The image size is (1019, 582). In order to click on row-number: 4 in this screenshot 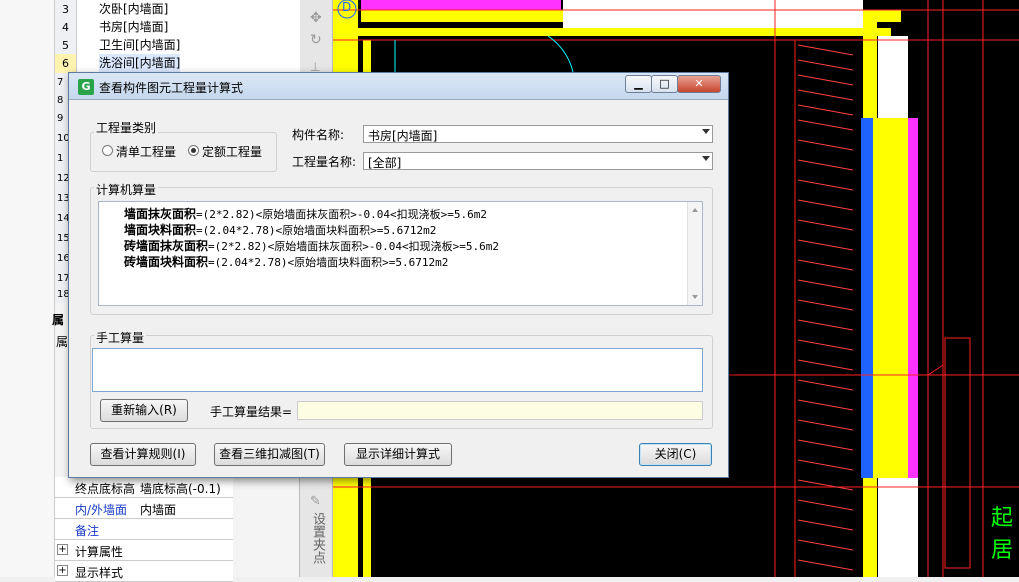, I will do `click(66, 27)`.